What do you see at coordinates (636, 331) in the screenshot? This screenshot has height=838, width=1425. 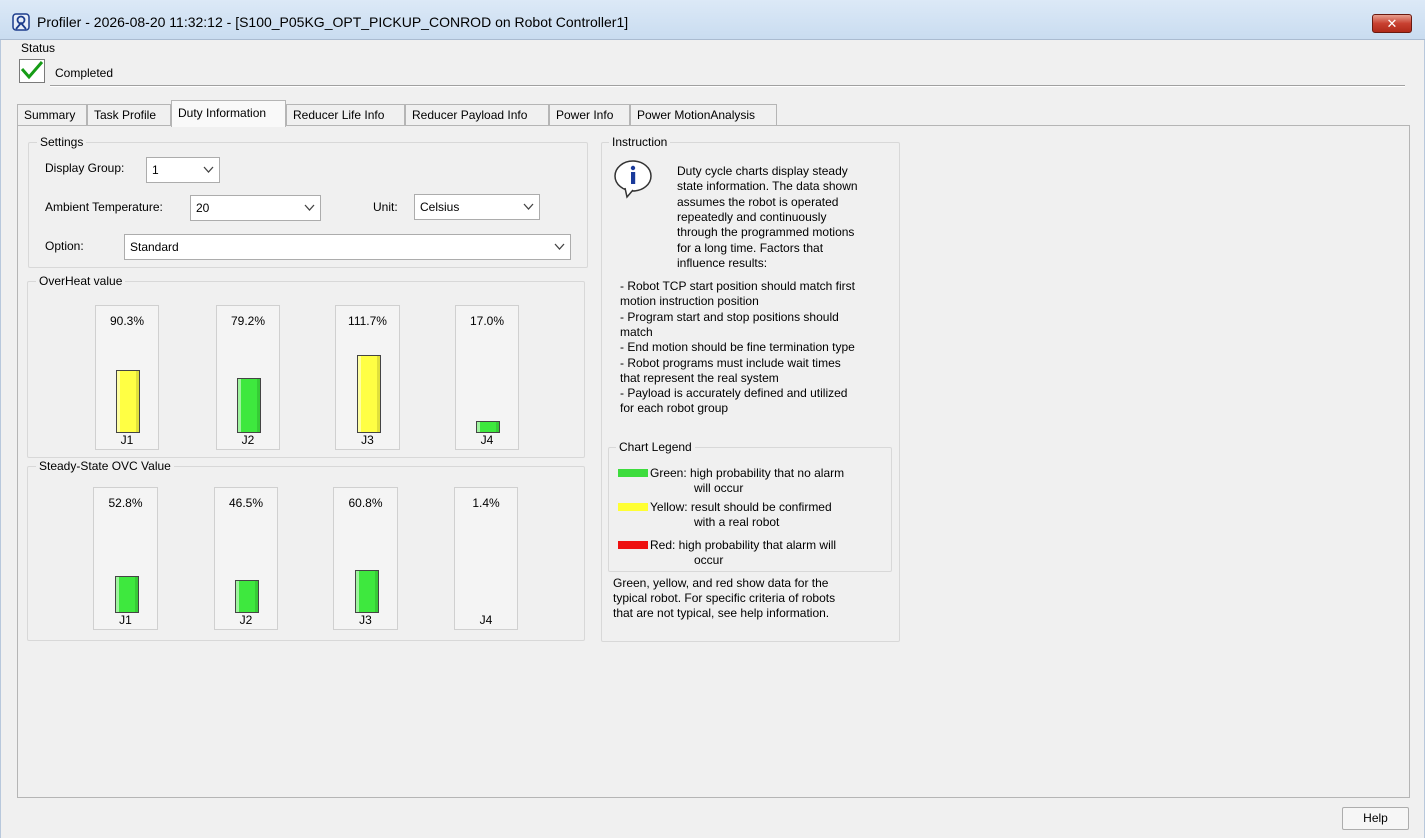 I see `instruction-factor-line: match` at bounding box center [636, 331].